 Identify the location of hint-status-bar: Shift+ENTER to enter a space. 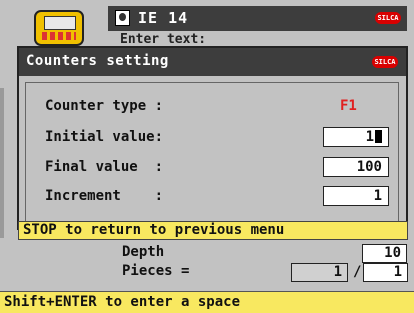
(207, 302).